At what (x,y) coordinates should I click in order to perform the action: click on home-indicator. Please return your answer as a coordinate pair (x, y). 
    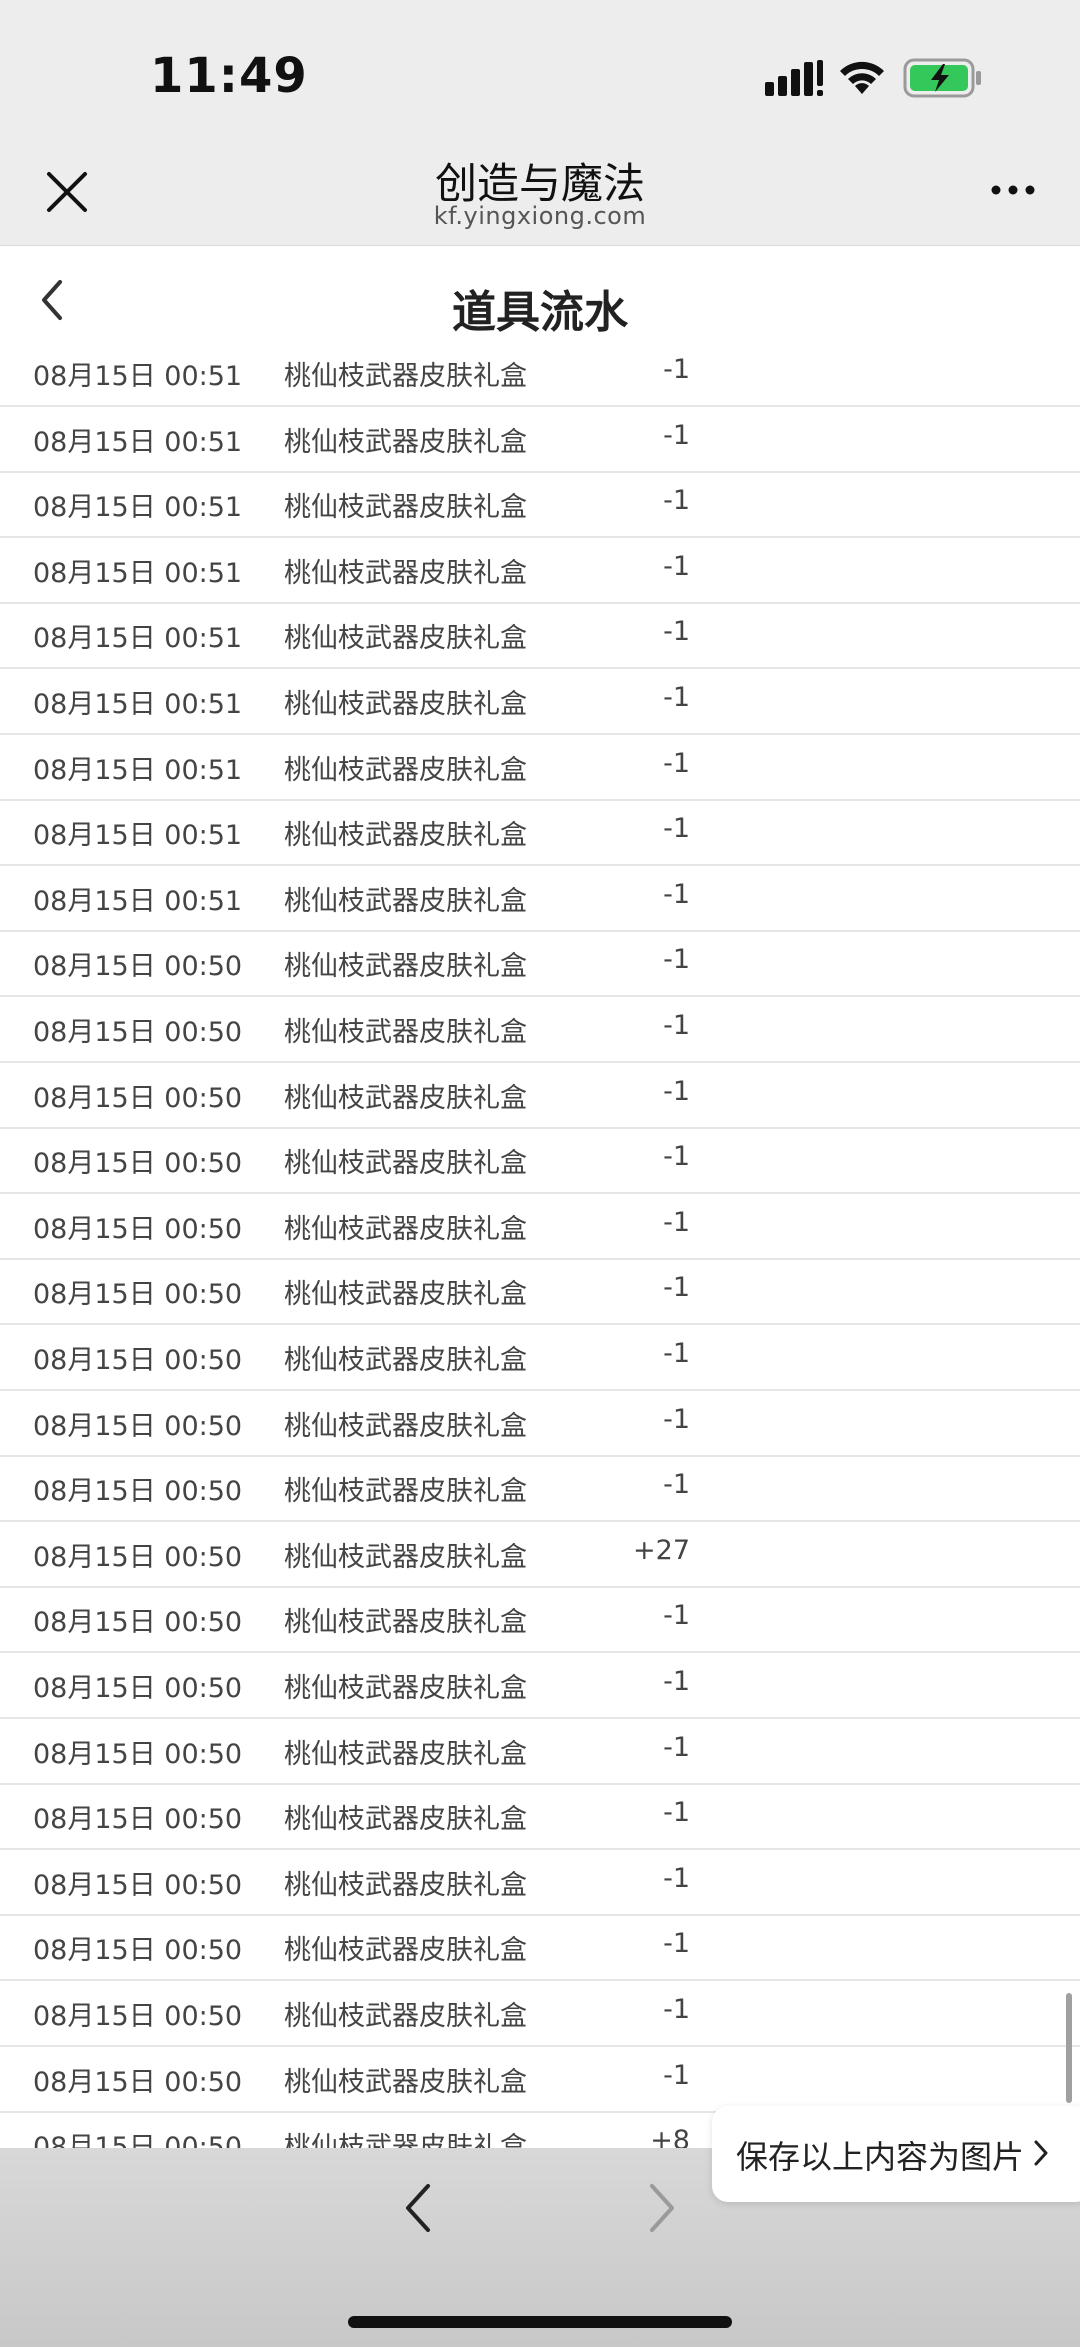
    Looking at the image, I should click on (540, 2322).